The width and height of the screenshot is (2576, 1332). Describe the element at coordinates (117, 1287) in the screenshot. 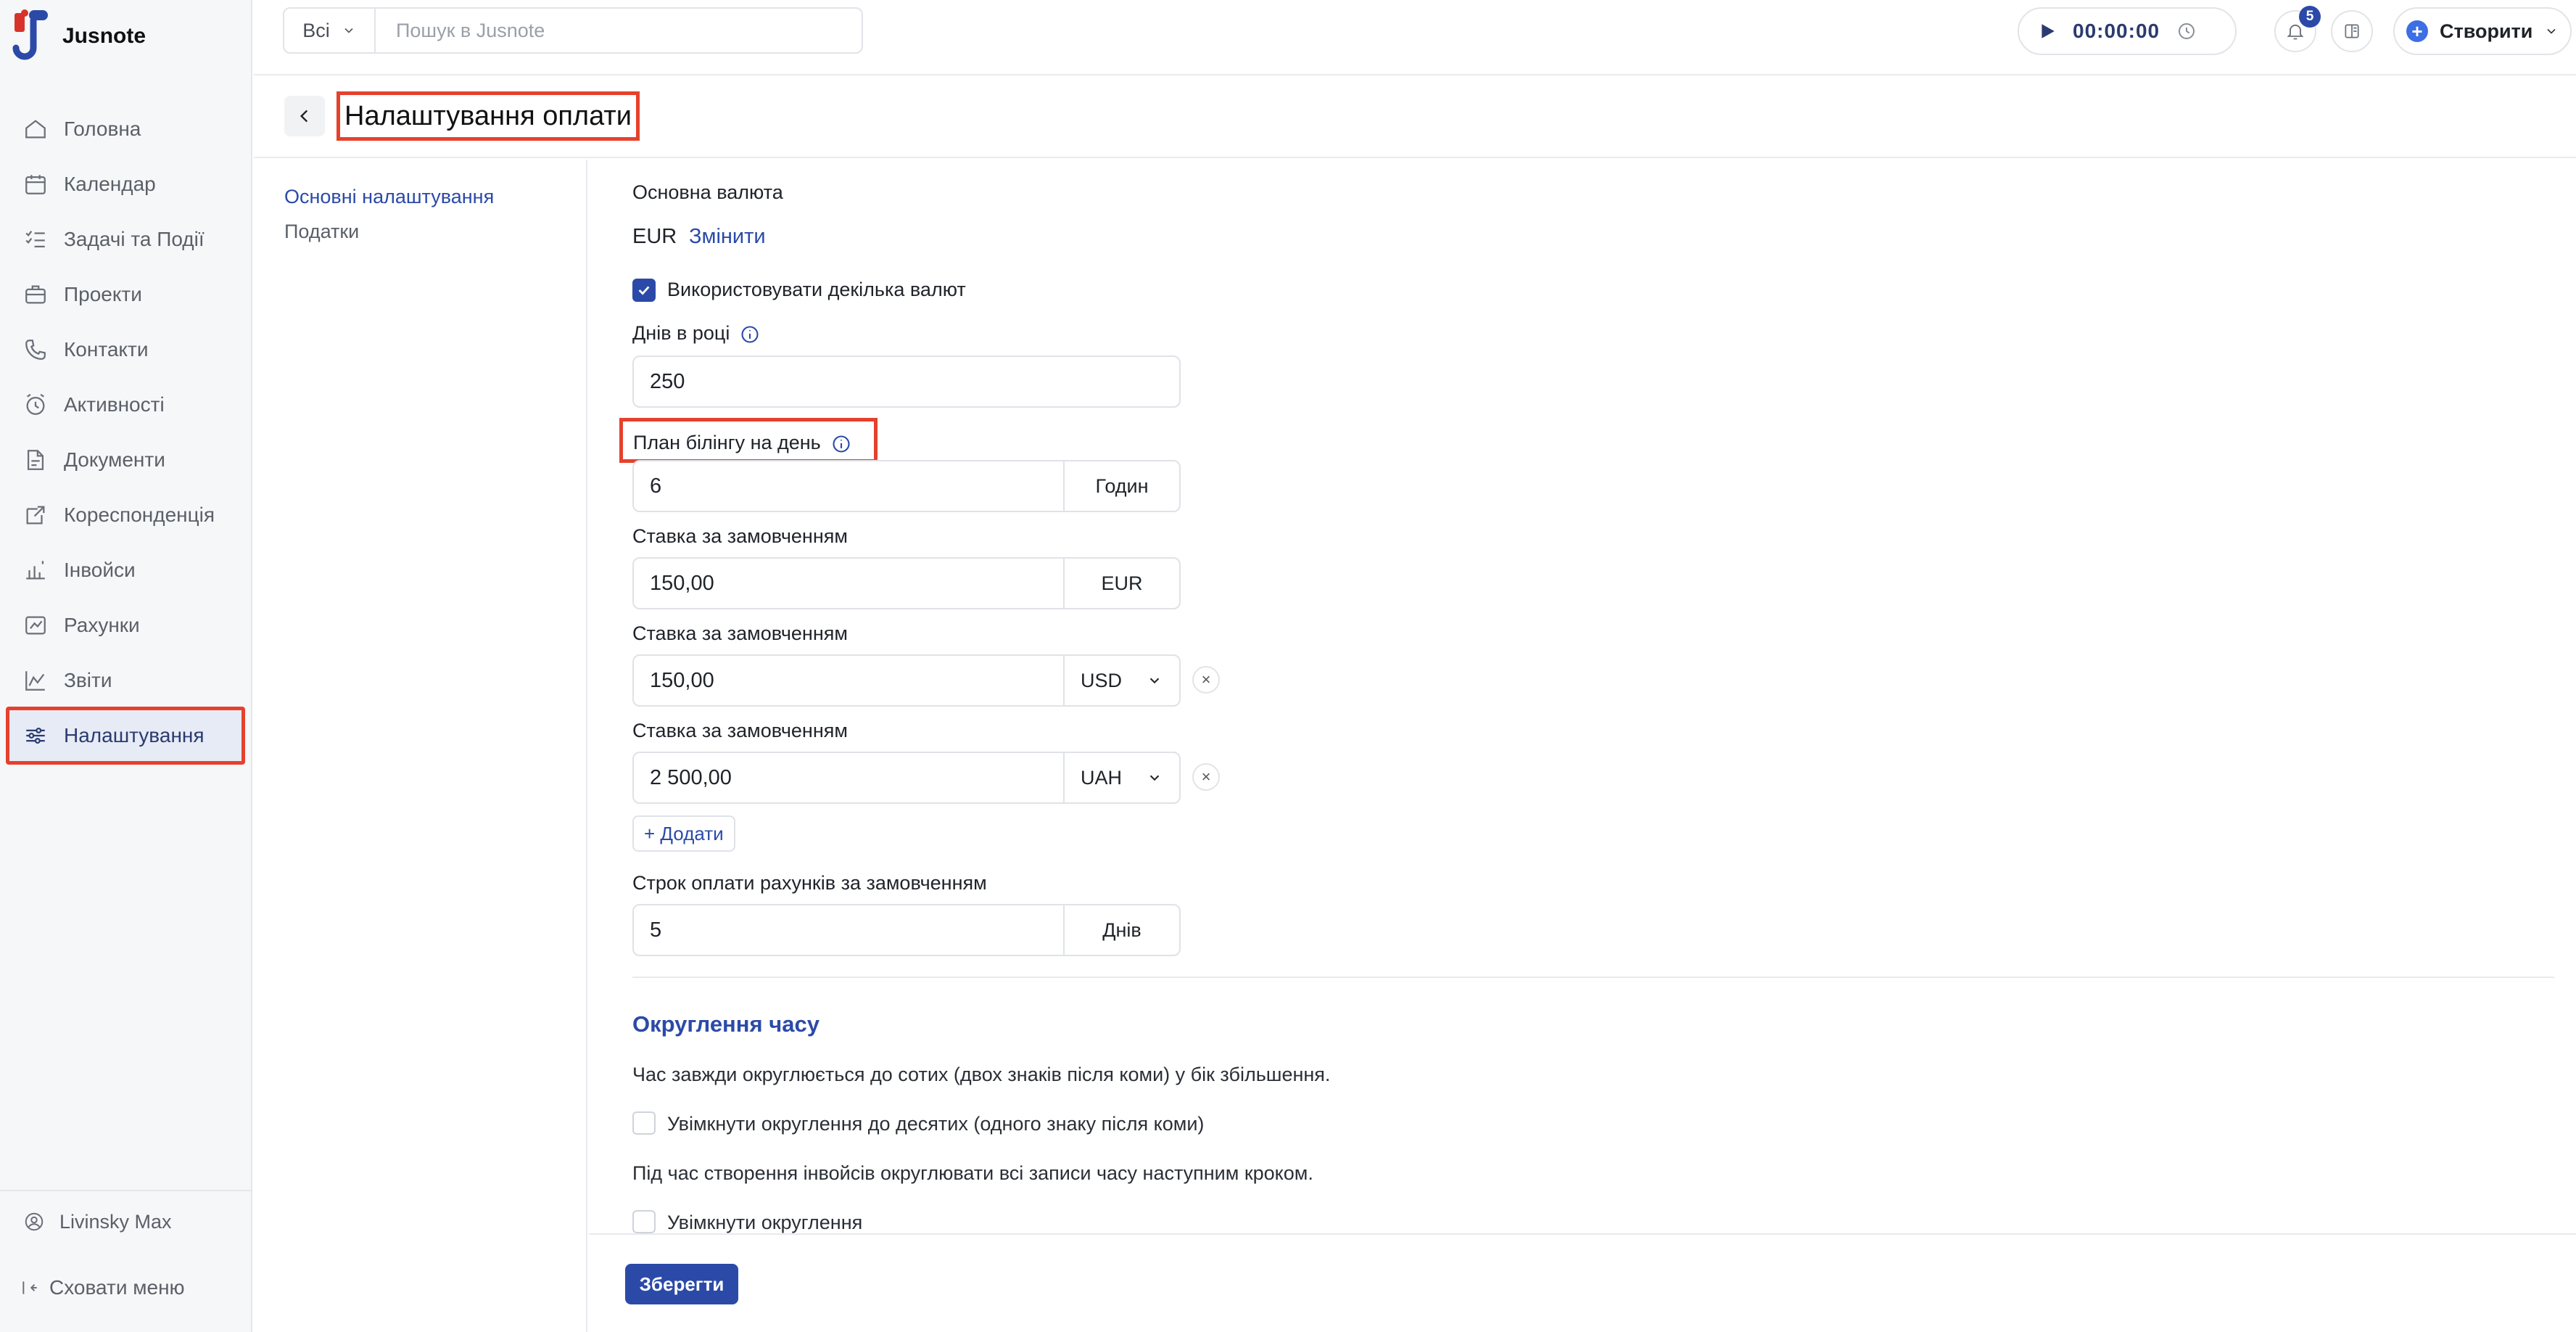

I see `hide-menu-label: Сховати меню` at that location.